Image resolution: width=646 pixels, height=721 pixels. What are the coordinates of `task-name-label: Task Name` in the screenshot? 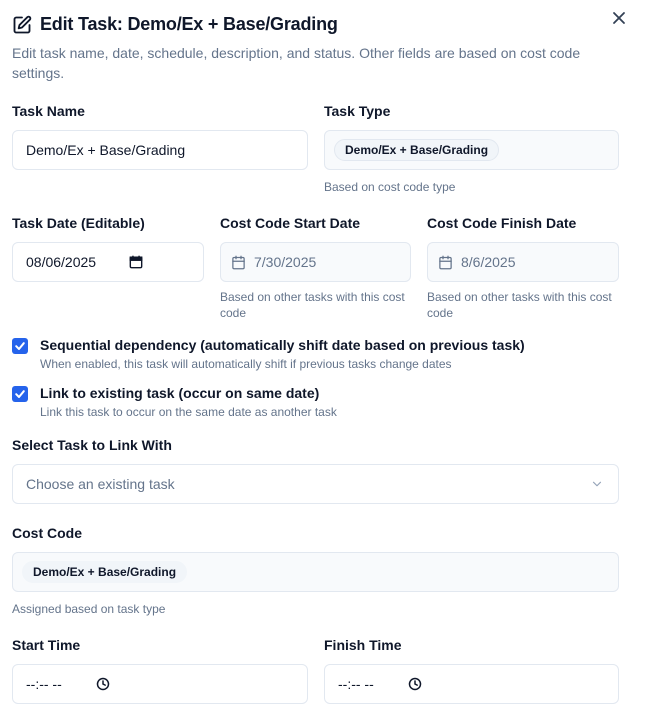 It's located at (48, 111).